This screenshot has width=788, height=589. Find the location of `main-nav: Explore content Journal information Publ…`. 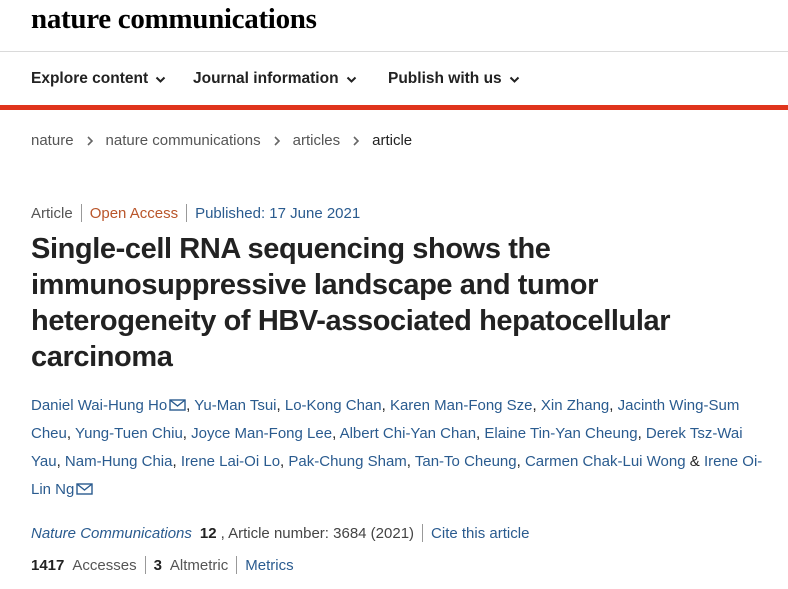

main-nav: Explore content Journal information Publ… is located at coordinates (394, 78).